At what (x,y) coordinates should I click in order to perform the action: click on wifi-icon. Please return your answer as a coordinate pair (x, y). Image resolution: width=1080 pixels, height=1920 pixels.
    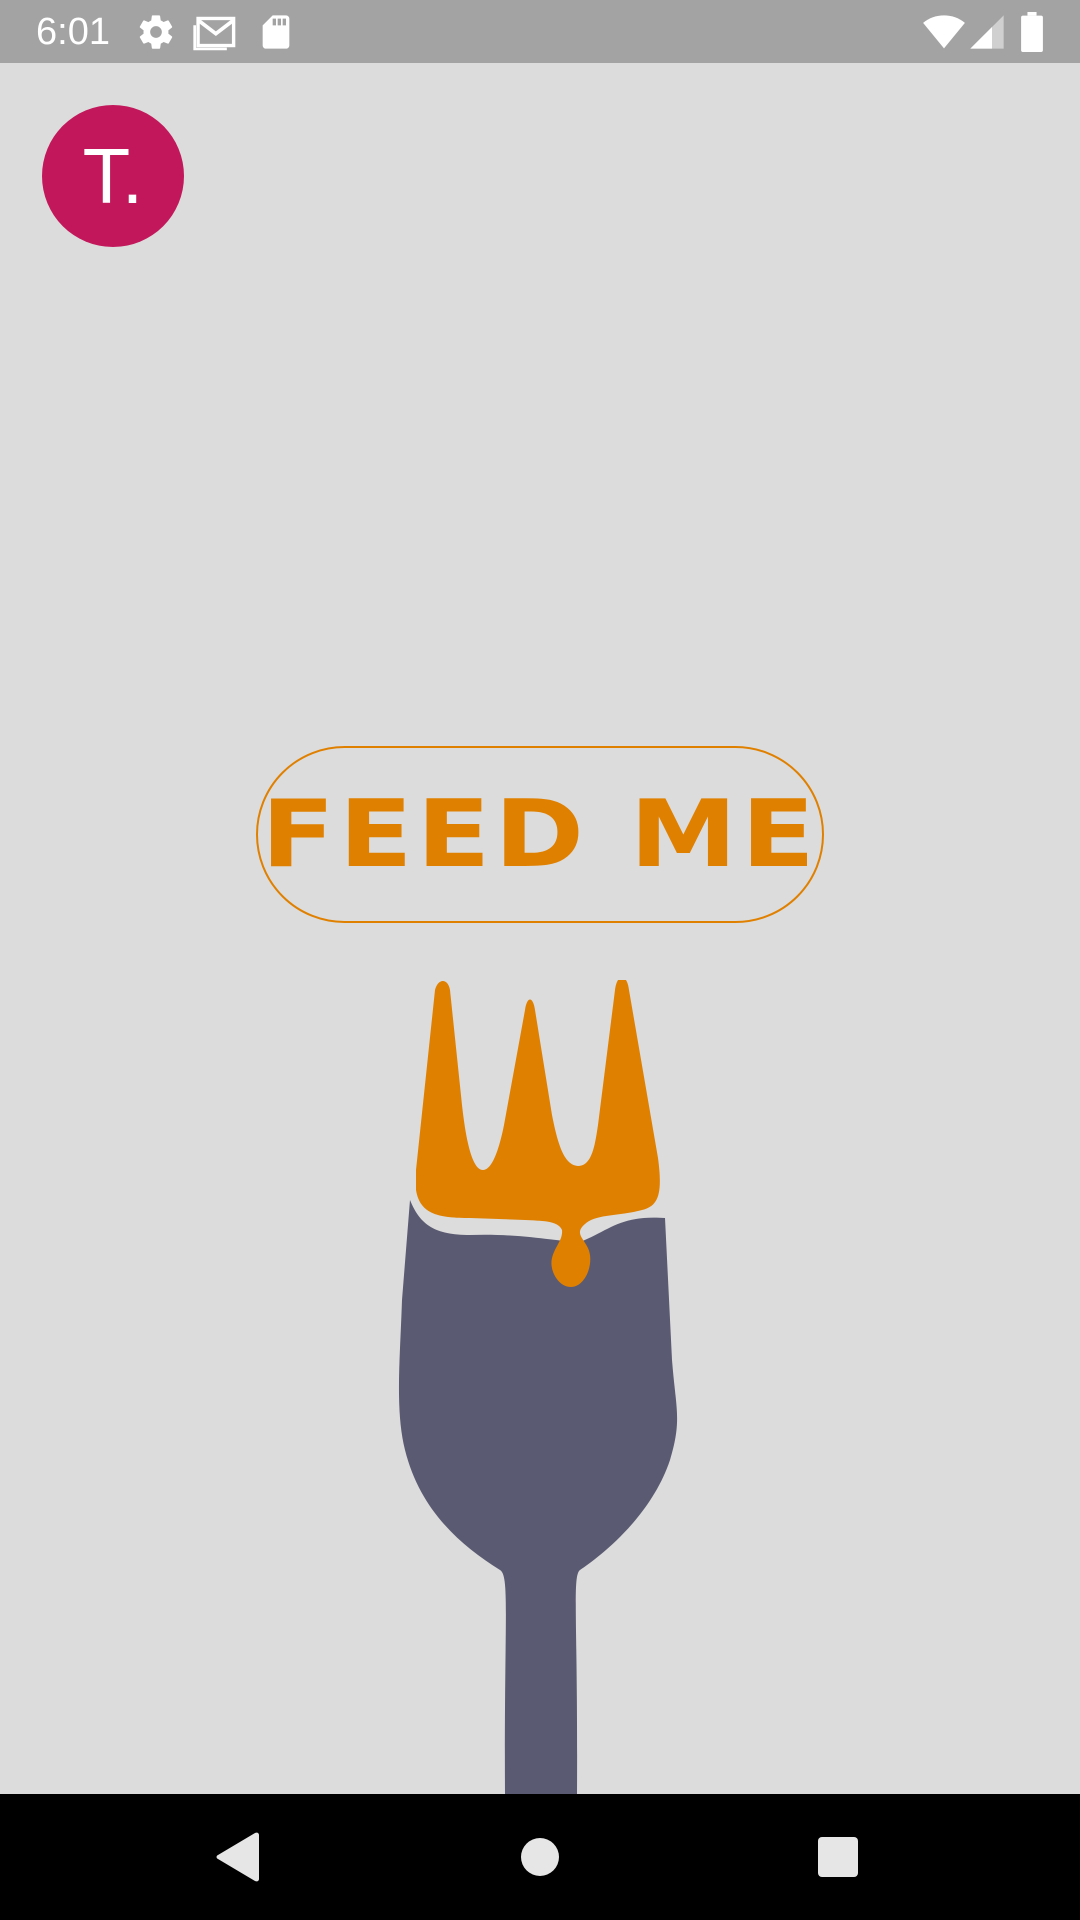
    Looking at the image, I should click on (944, 32).